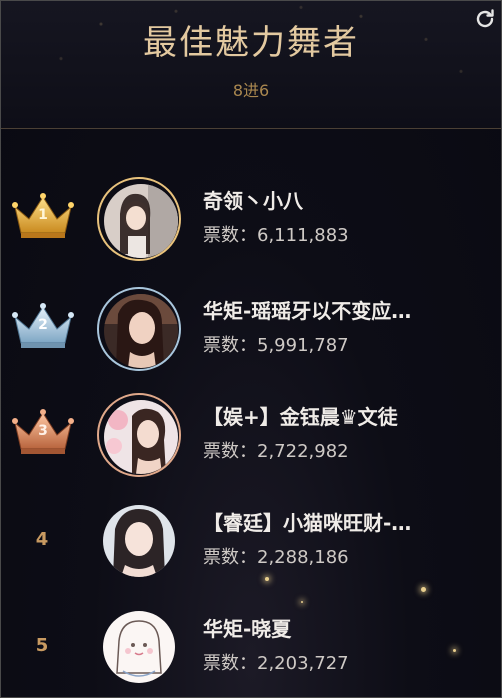  I want to click on ranking-row: 4 【睿廷】小猫咪旺财-… 票数：2,288,186, so click(251, 541).